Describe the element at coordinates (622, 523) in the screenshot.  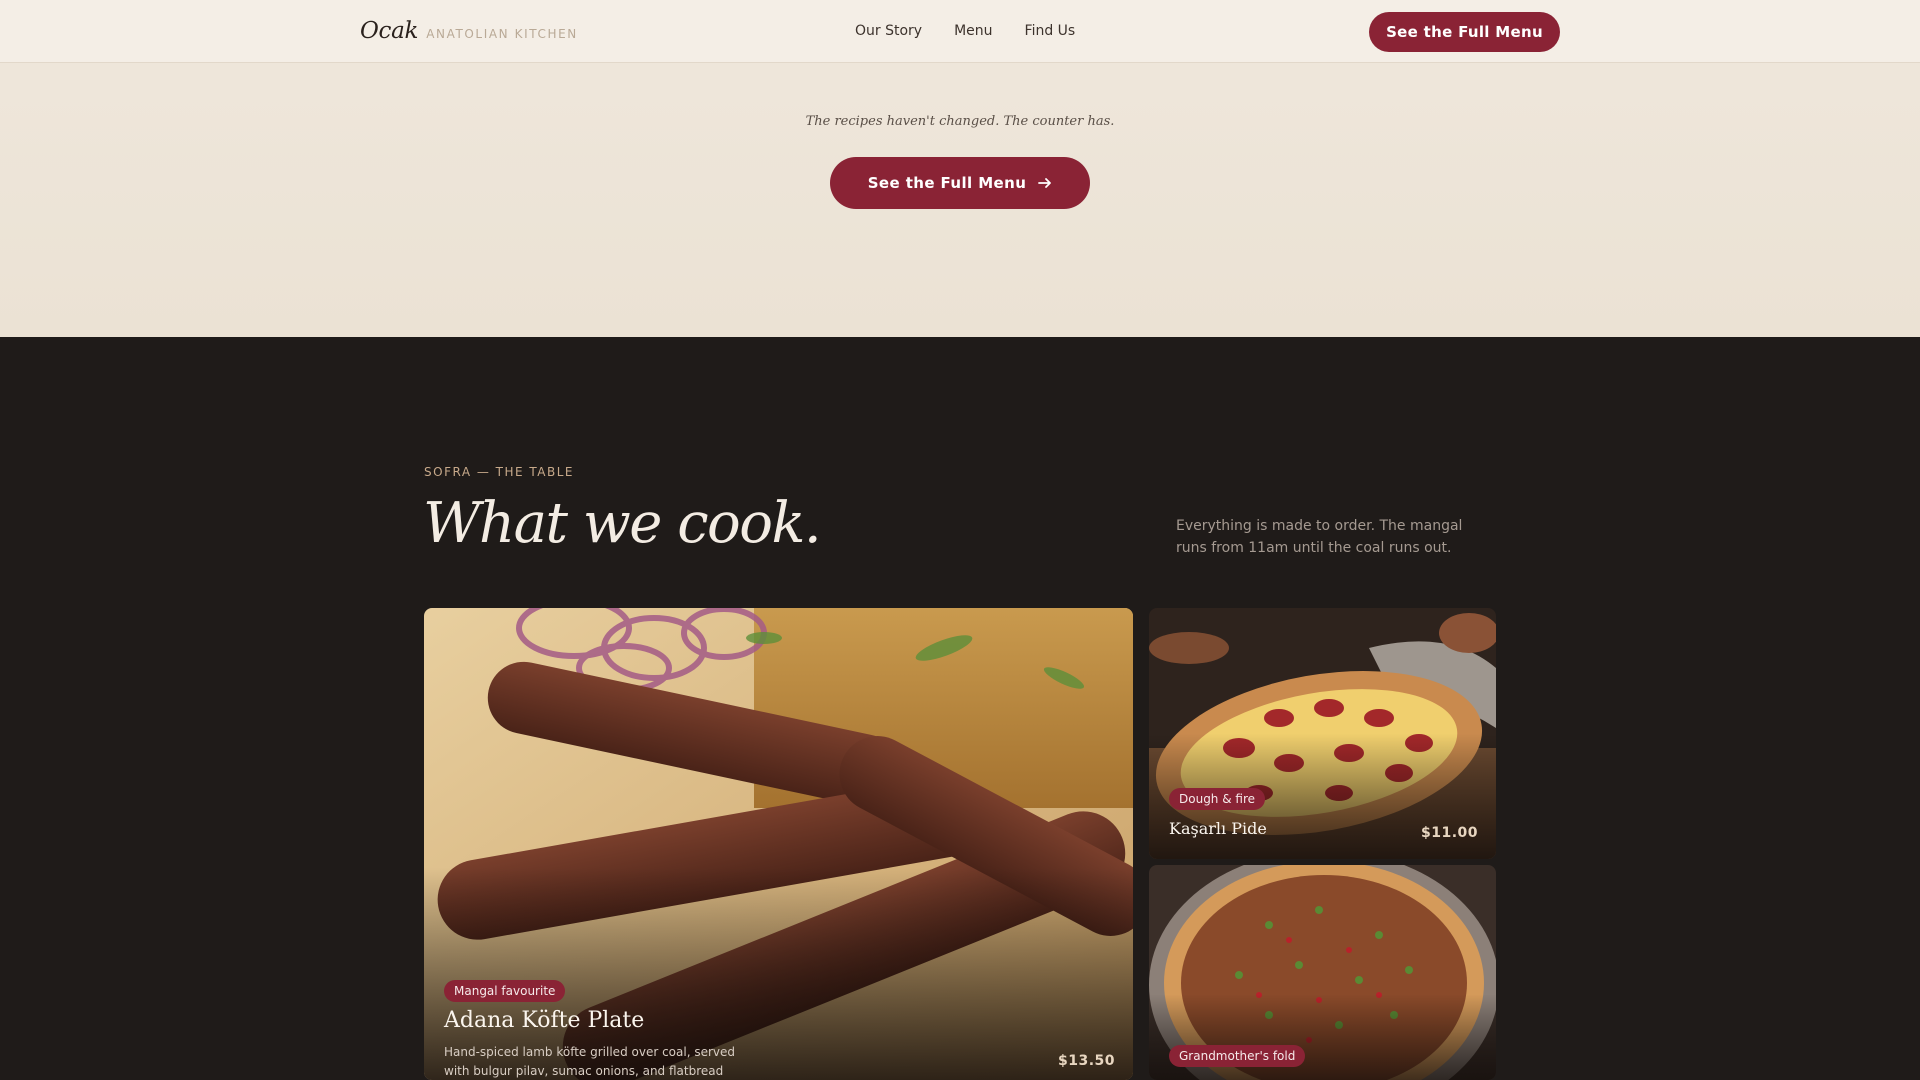
I see `section-title: What we cook.` at that location.